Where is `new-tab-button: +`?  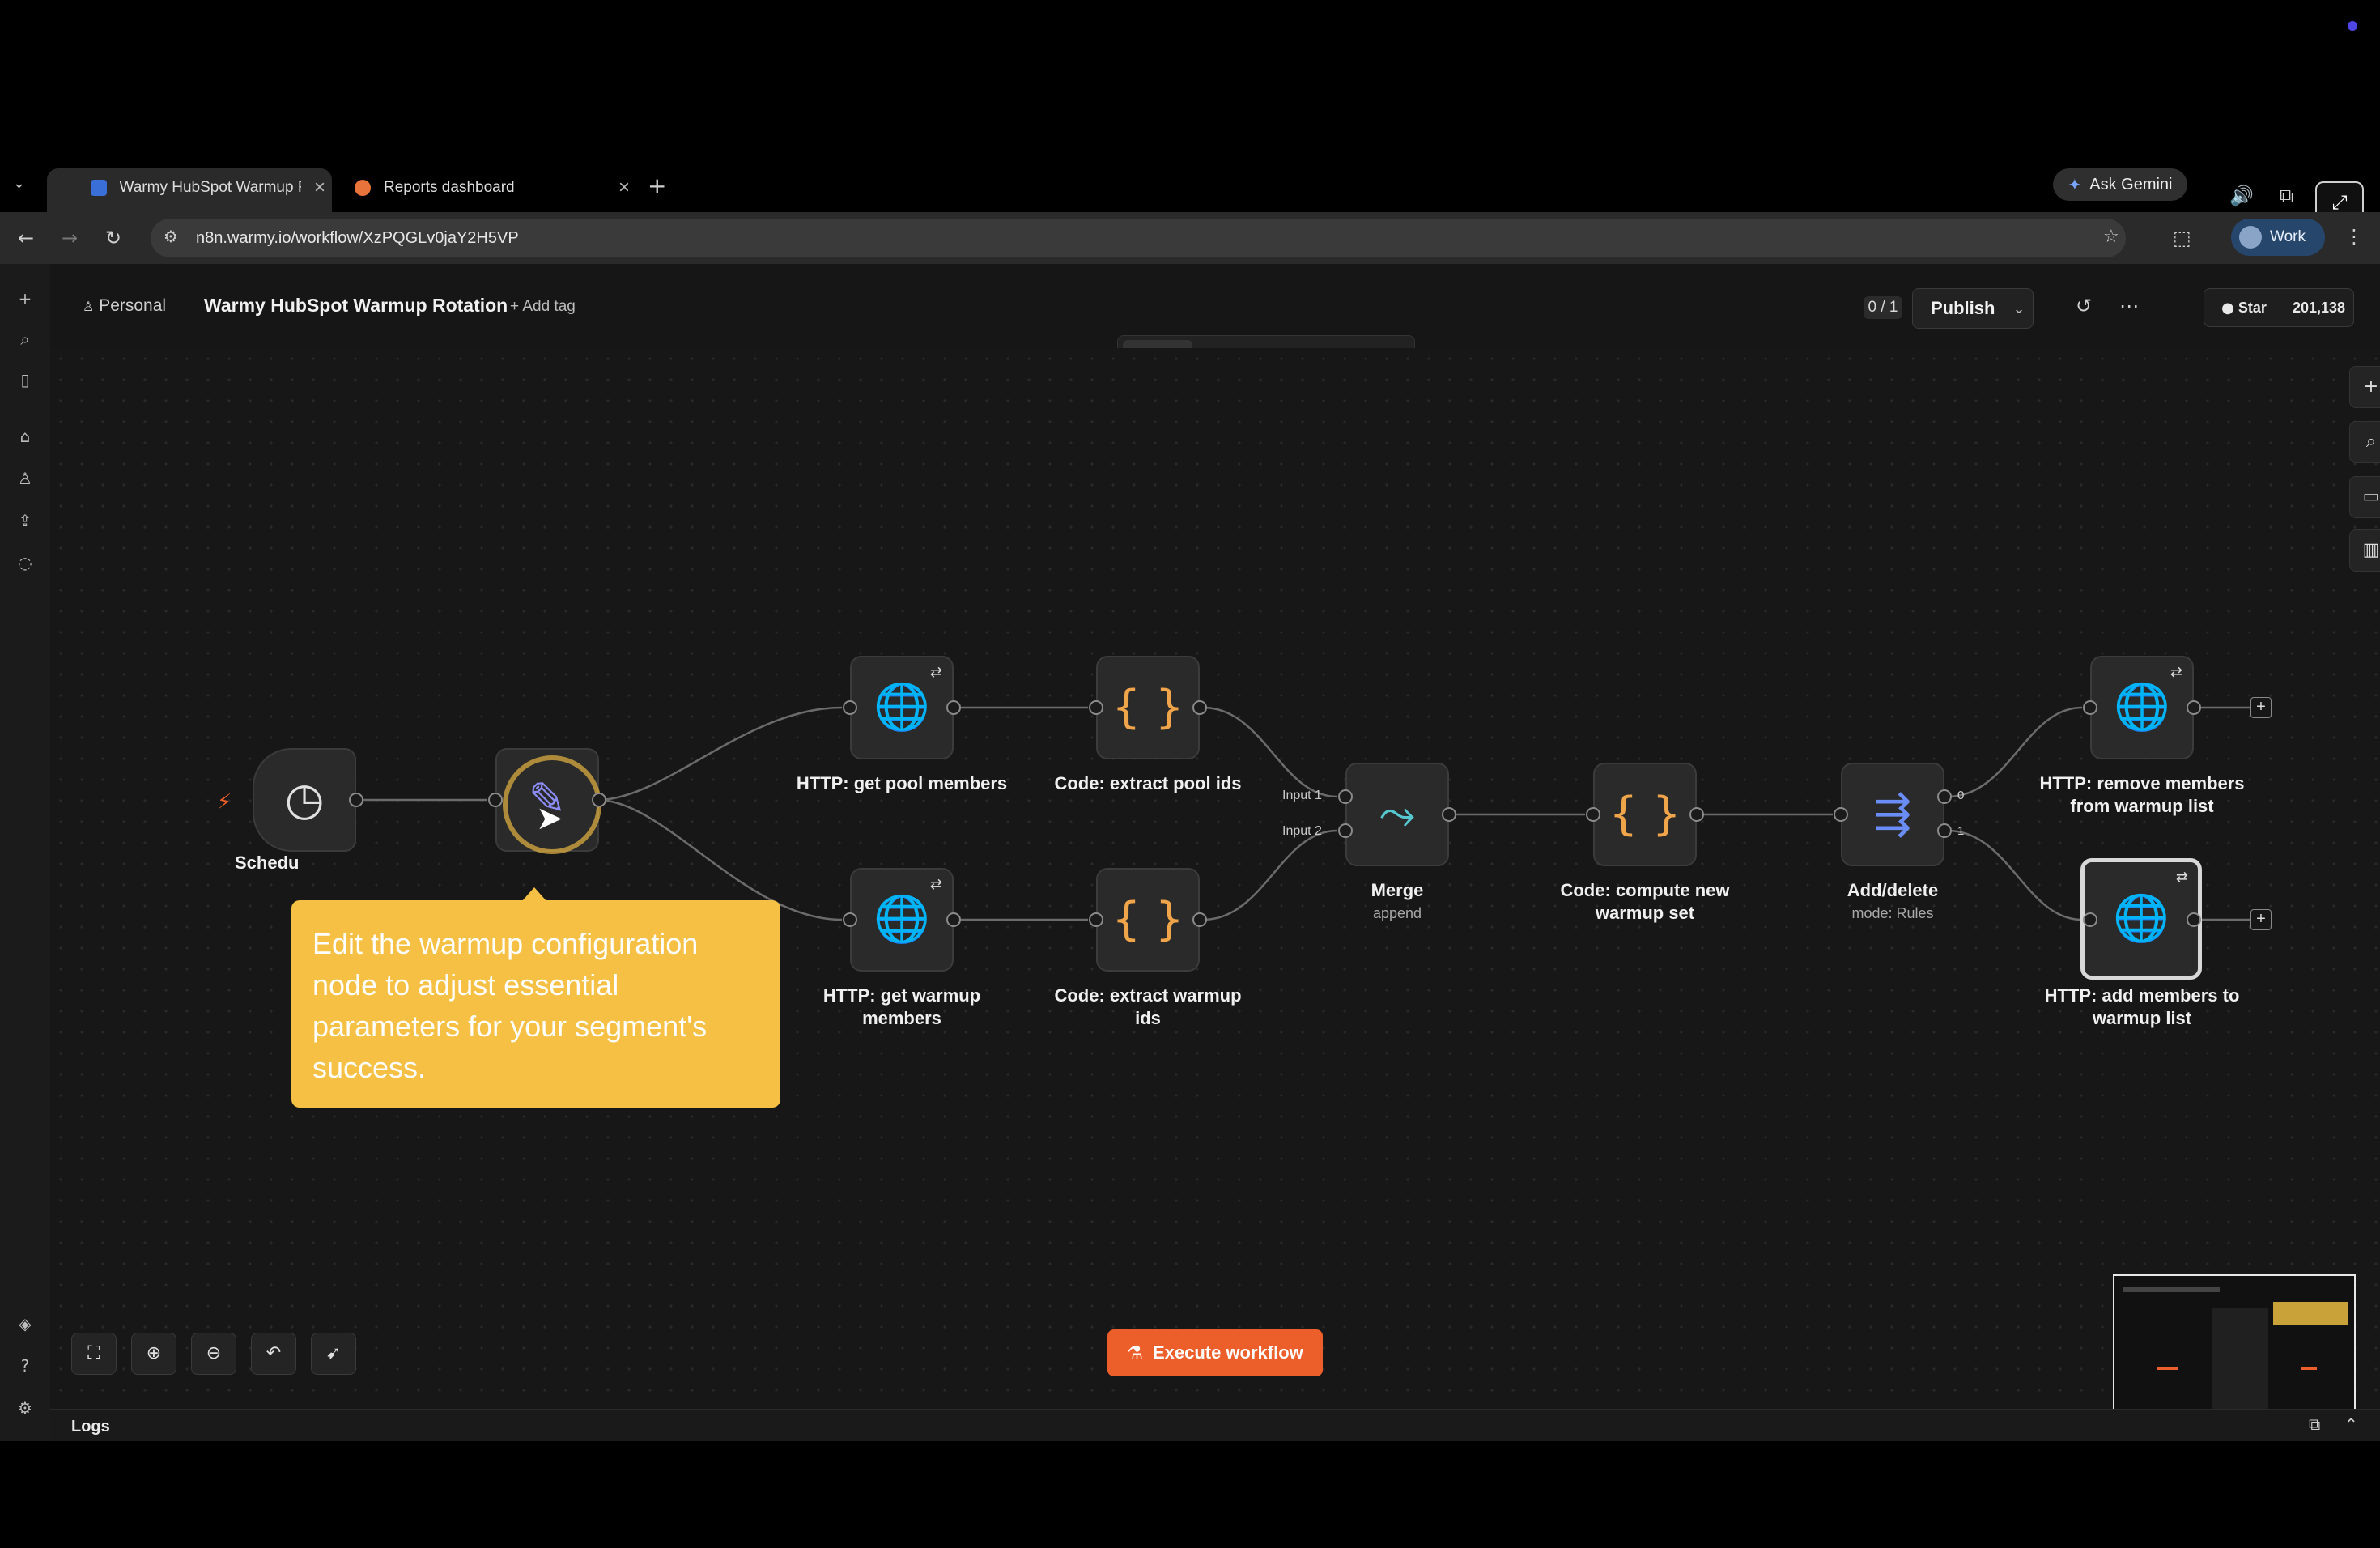
new-tab-button: + is located at coordinates (657, 186).